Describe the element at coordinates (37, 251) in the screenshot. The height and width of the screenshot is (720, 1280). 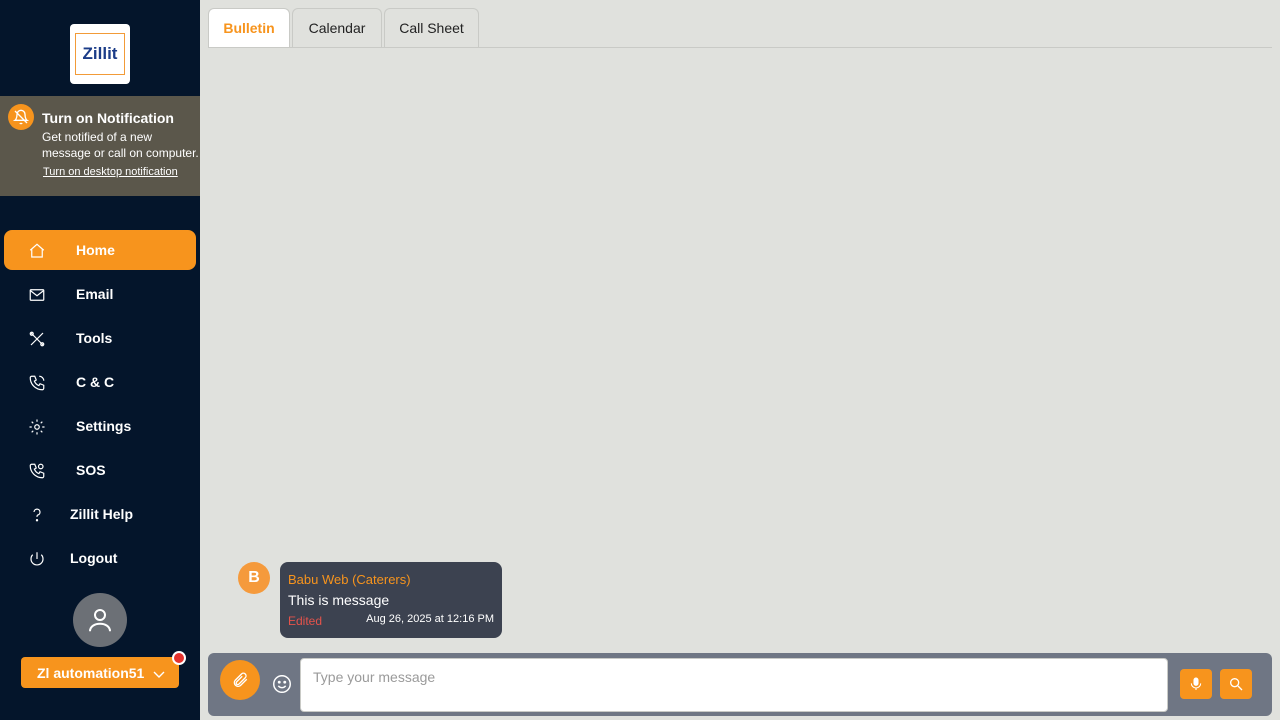
I see `home-icon` at that location.